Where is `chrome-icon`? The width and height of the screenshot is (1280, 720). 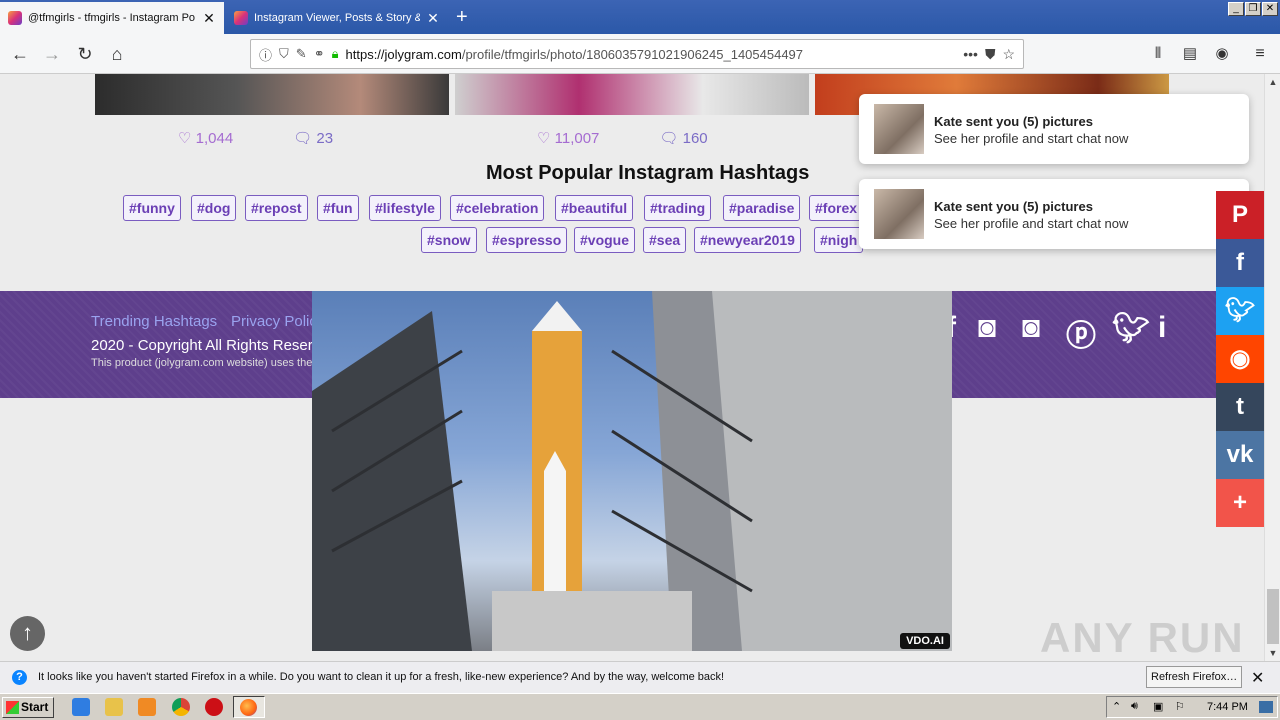
chrome-icon is located at coordinates (181, 707).